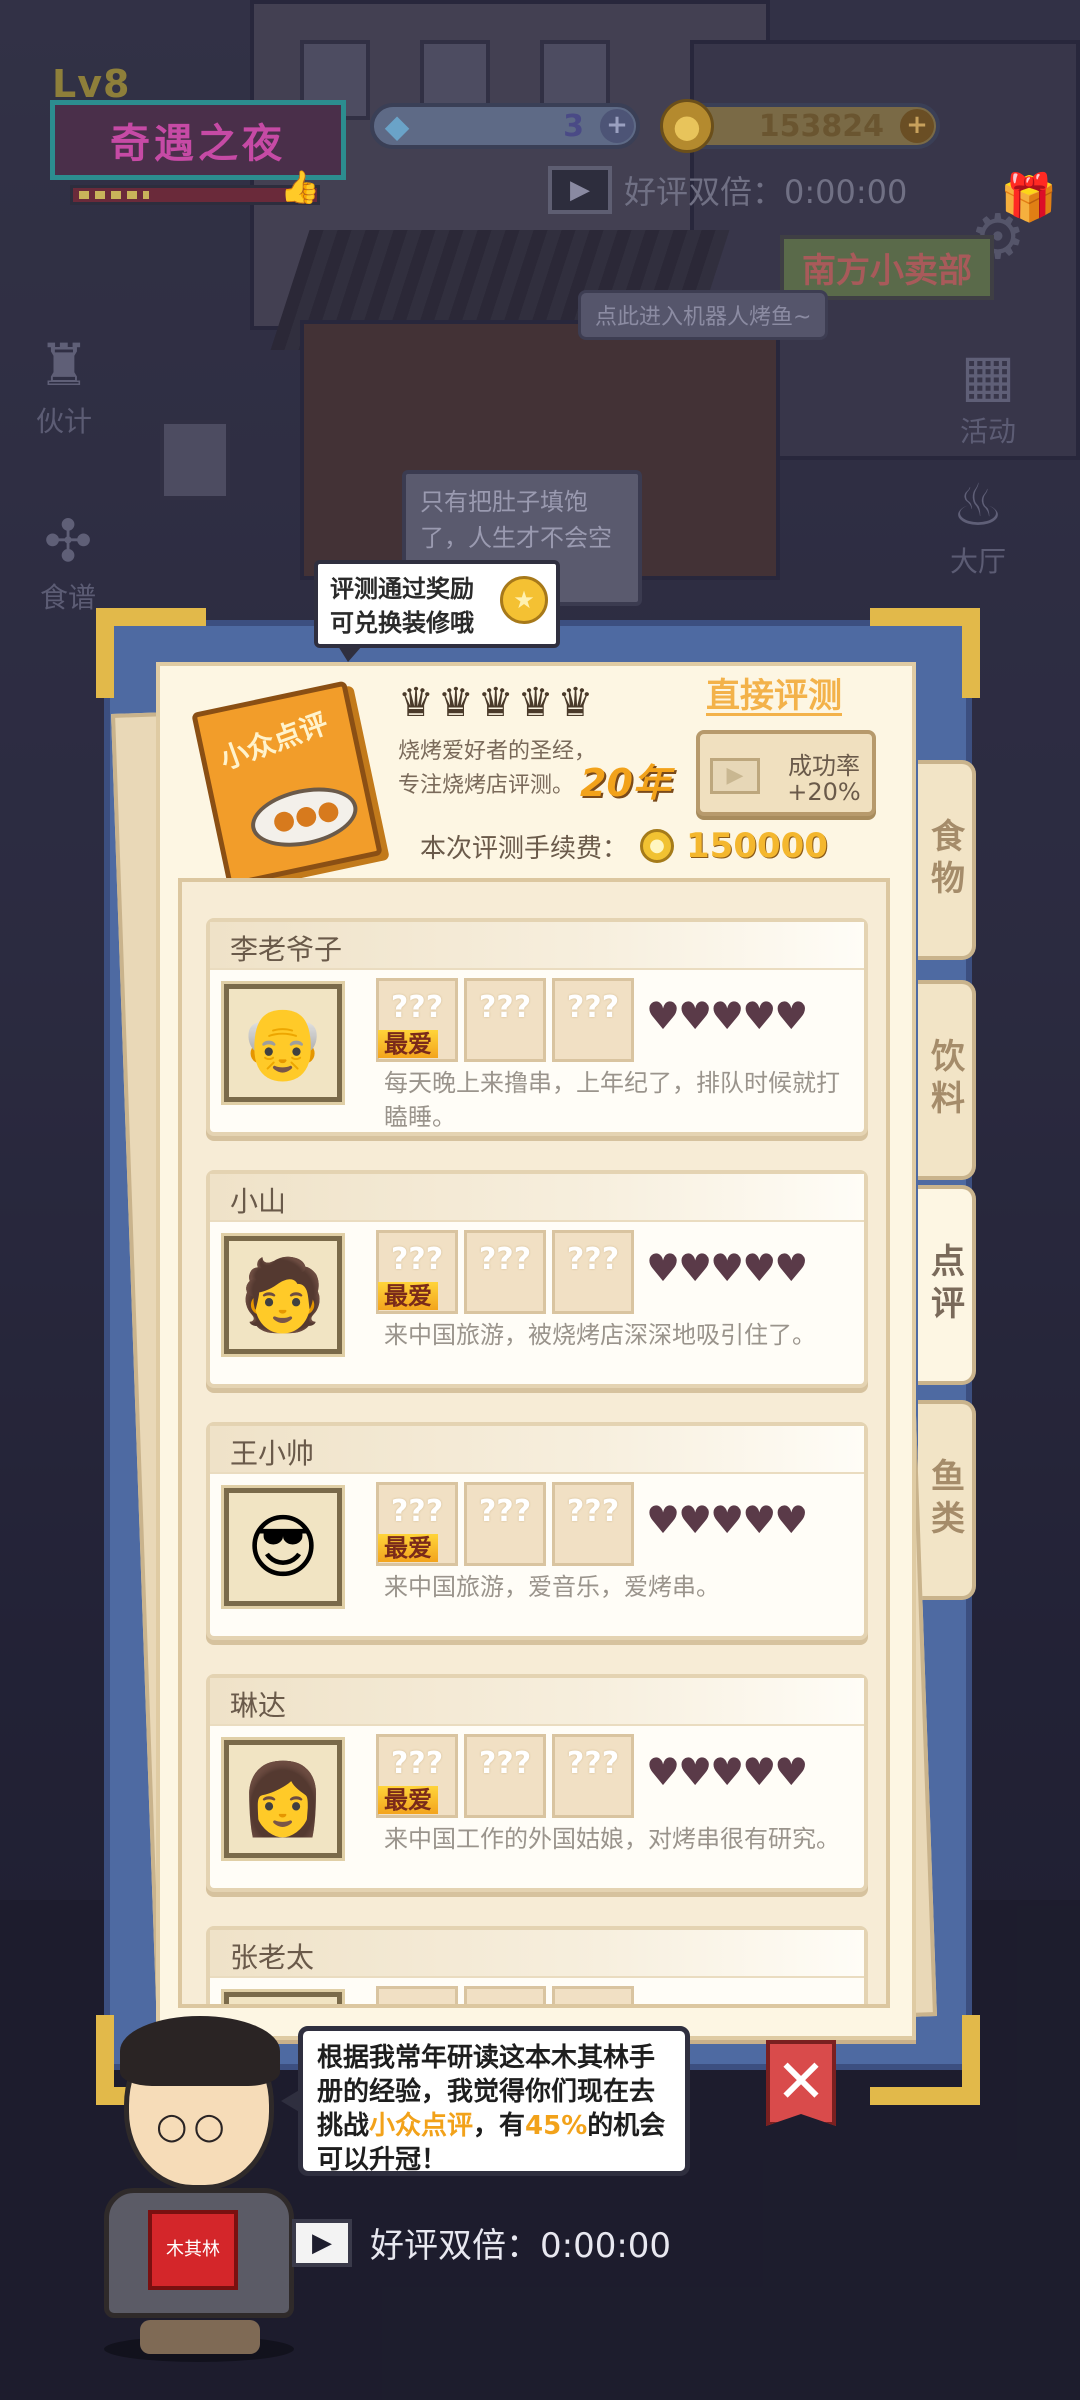 Image resolution: width=1080 pixels, height=2400 pixels. I want to click on success-rate-label: 成功率, so click(824, 766).